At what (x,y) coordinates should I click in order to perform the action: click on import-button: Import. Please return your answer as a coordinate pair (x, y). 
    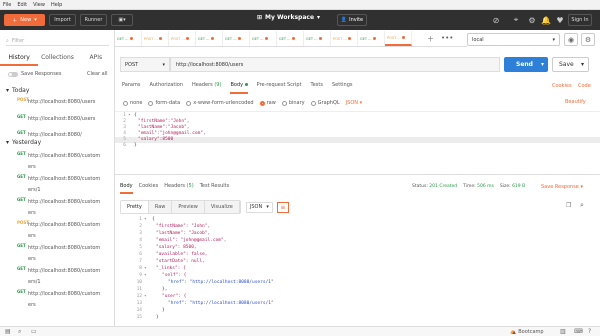
    Looking at the image, I should click on (62, 20).